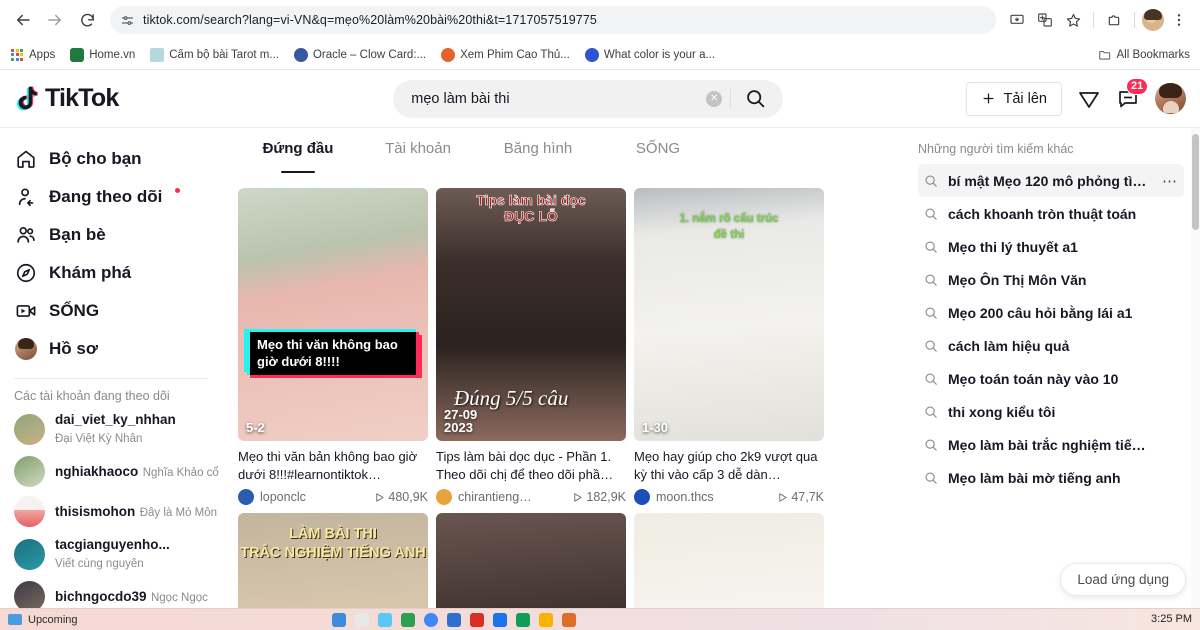 The image size is (1200, 630). What do you see at coordinates (538, 148) in the screenshot?
I see `tab-label: Băng hình` at bounding box center [538, 148].